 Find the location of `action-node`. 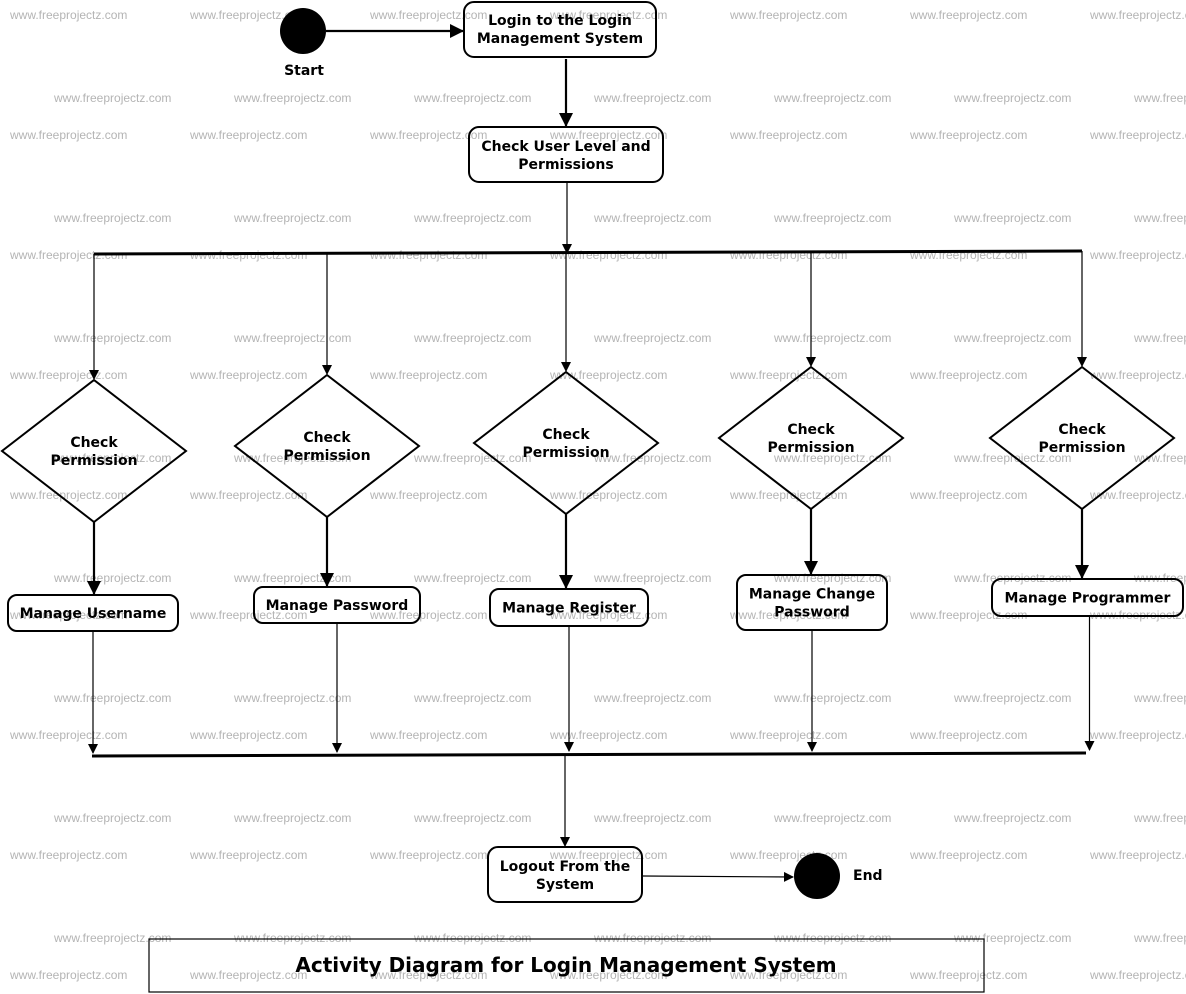

action-node is located at coordinates (812, 602).